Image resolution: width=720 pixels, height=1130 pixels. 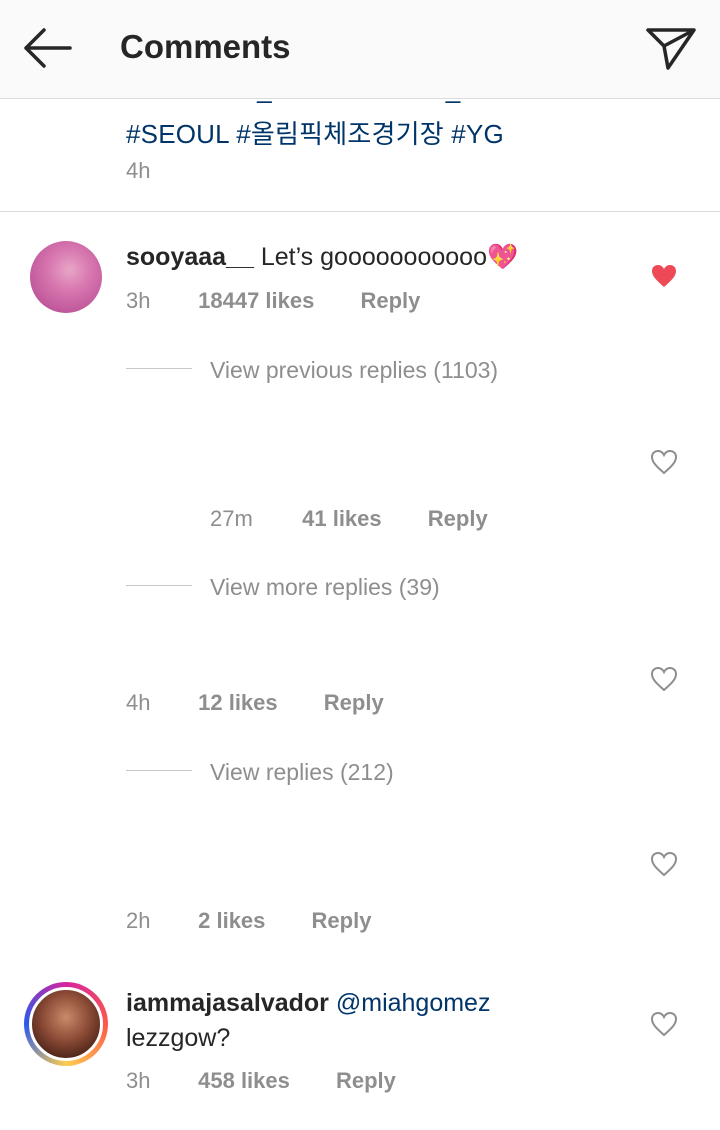 I want to click on comment-username: sooyaaa__, so click(x=190, y=257).